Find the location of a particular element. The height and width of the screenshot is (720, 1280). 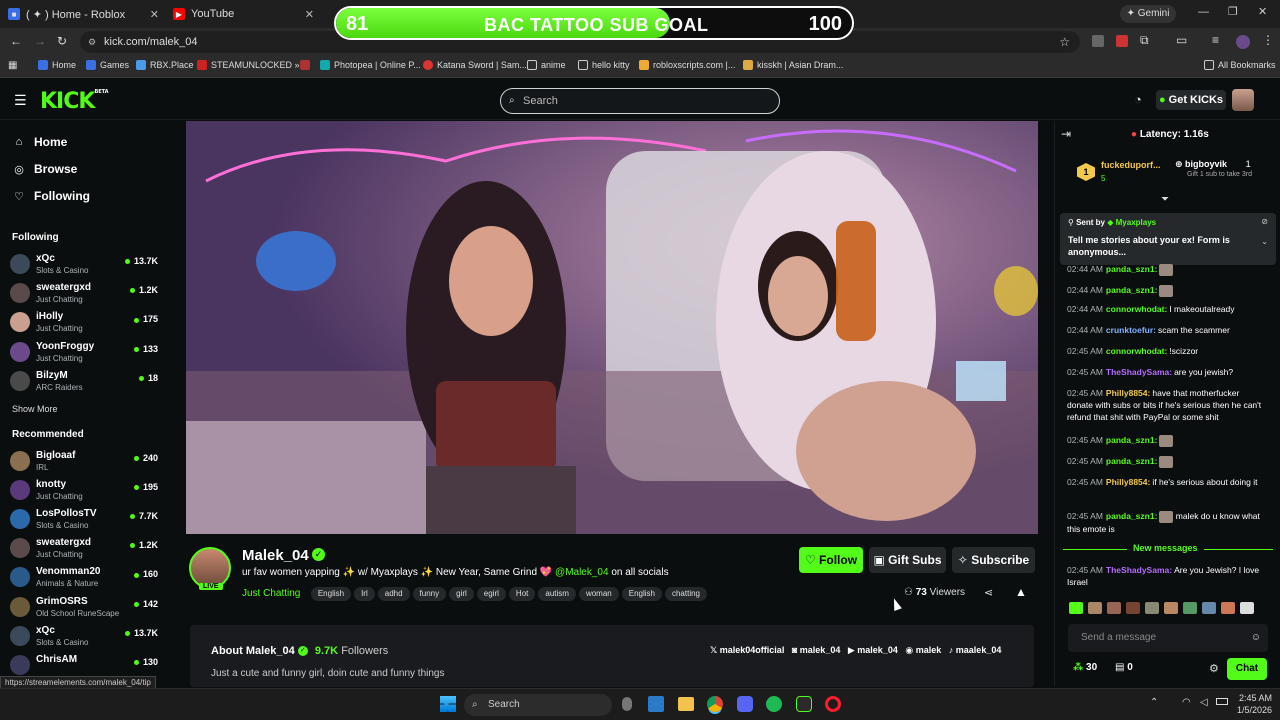

unpin-icon: ⊘ is located at coordinates (1264, 221).